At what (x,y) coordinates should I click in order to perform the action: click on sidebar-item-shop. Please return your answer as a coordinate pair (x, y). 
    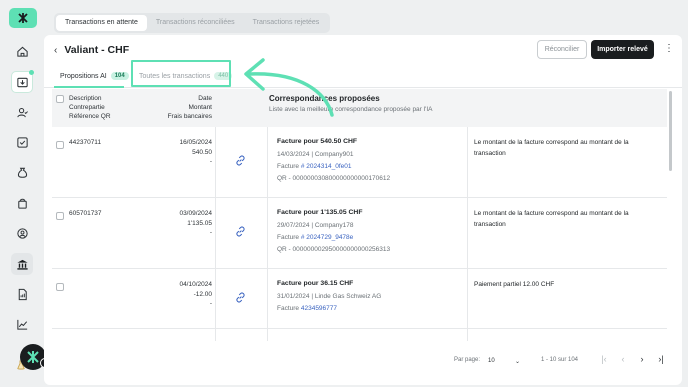
    Looking at the image, I should click on (22, 203).